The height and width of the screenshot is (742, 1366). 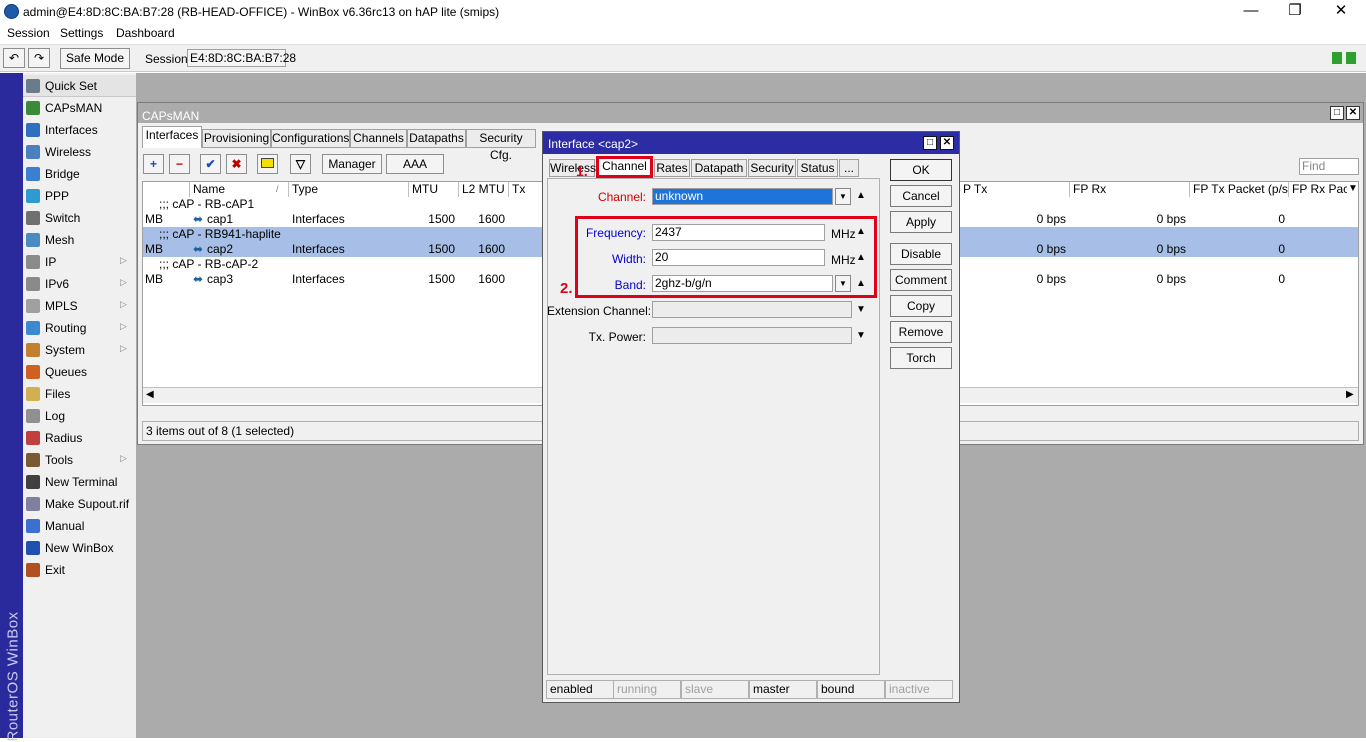 What do you see at coordinates (1337, 113) in the screenshot?
I see `capsman-maximize-button: □` at bounding box center [1337, 113].